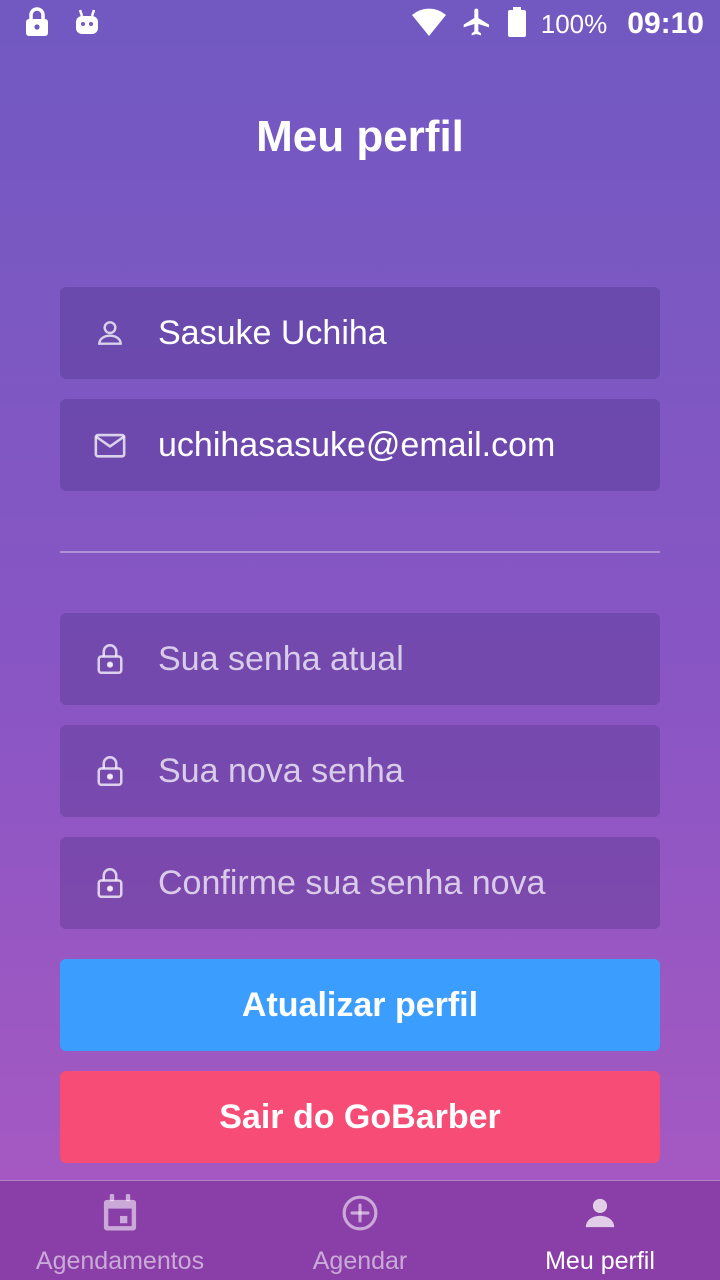  What do you see at coordinates (477, 24) in the screenshot?
I see `airplane-icon` at bounding box center [477, 24].